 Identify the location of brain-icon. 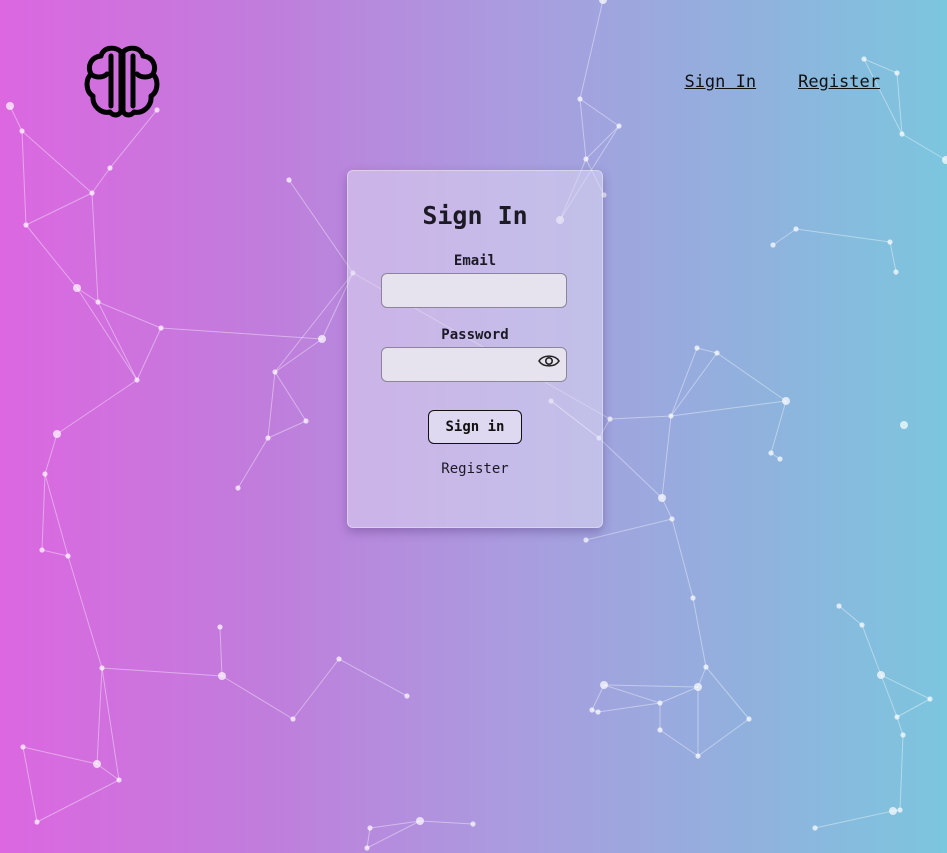
(122, 81).